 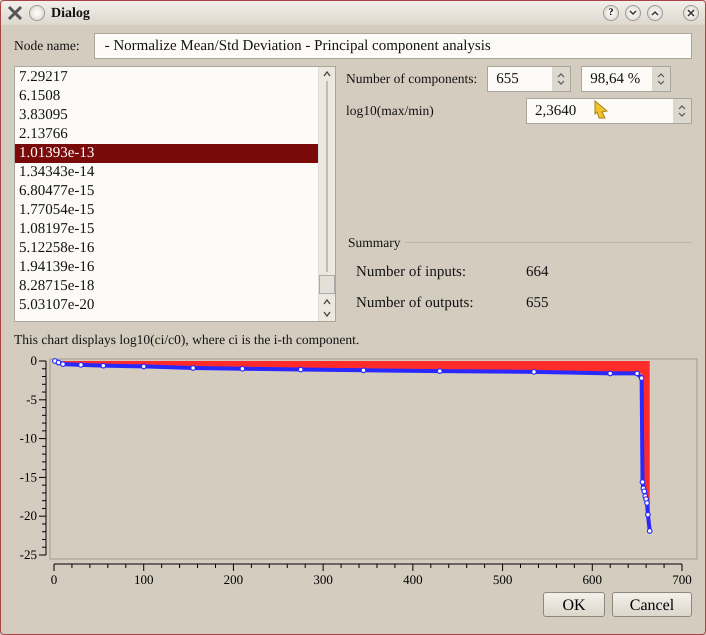 I want to click on y-tick-label: 0, so click(x=33, y=360).